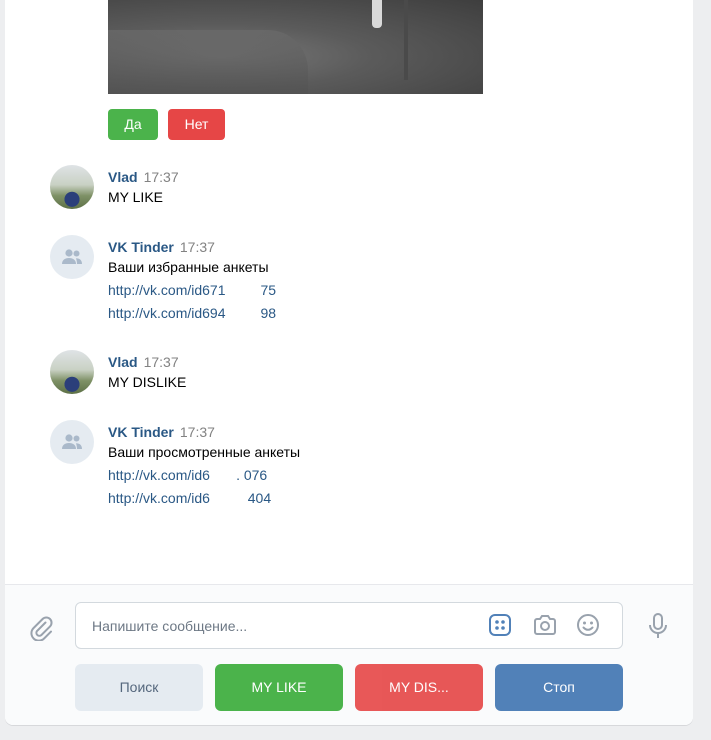 The width and height of the screenshot is (711, 740). I want to click on message-input, so click(282, 625).